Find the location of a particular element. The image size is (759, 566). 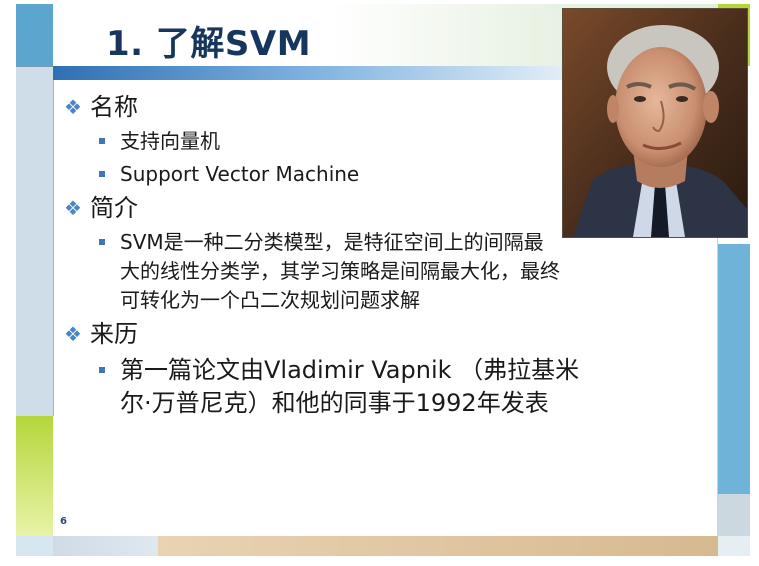

list-item: 支持向量机 is located at coordinates (311, 141).